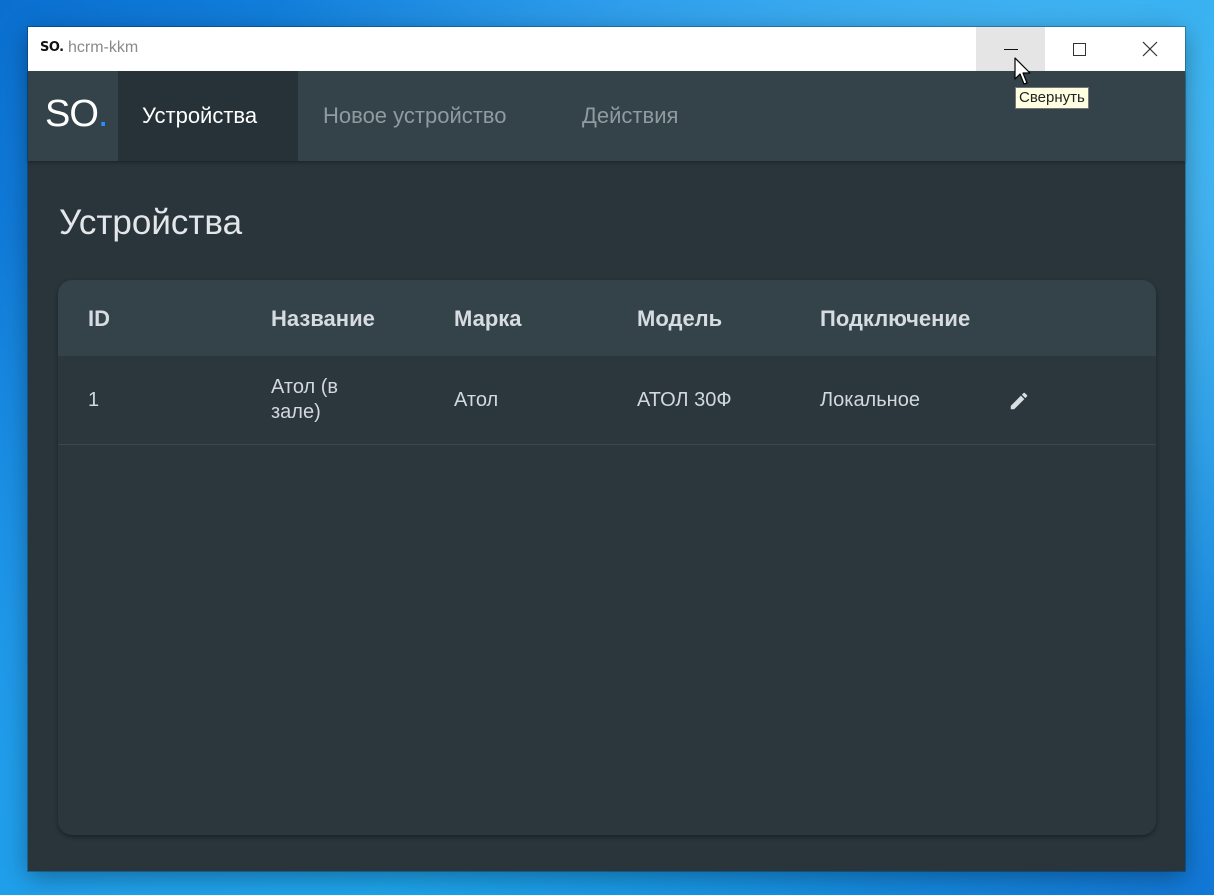 Image resolution: width=1214 pixels, height=895 pixels. I want to click on tab-actions: Действия, so click(630, 116).